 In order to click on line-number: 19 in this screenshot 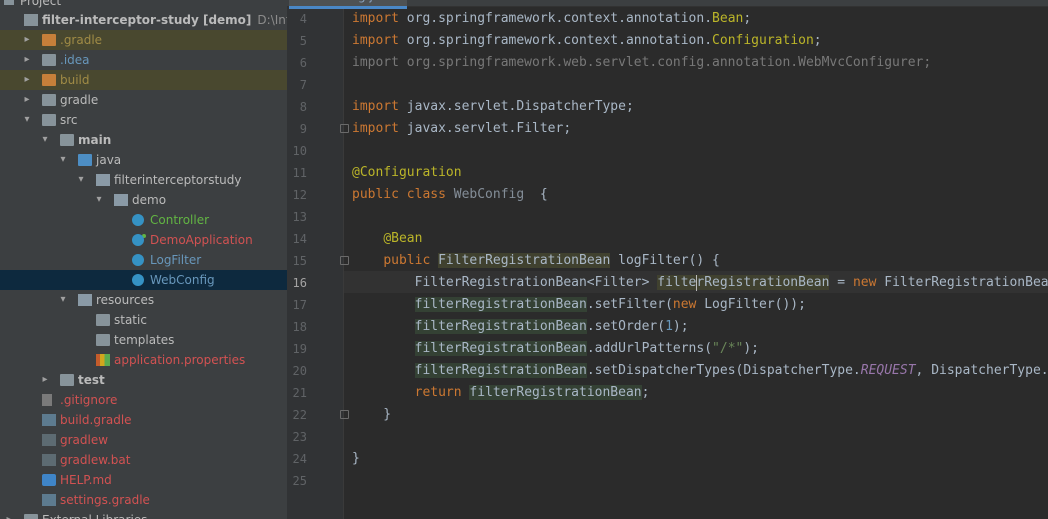, I will do `click(299, 349)`.